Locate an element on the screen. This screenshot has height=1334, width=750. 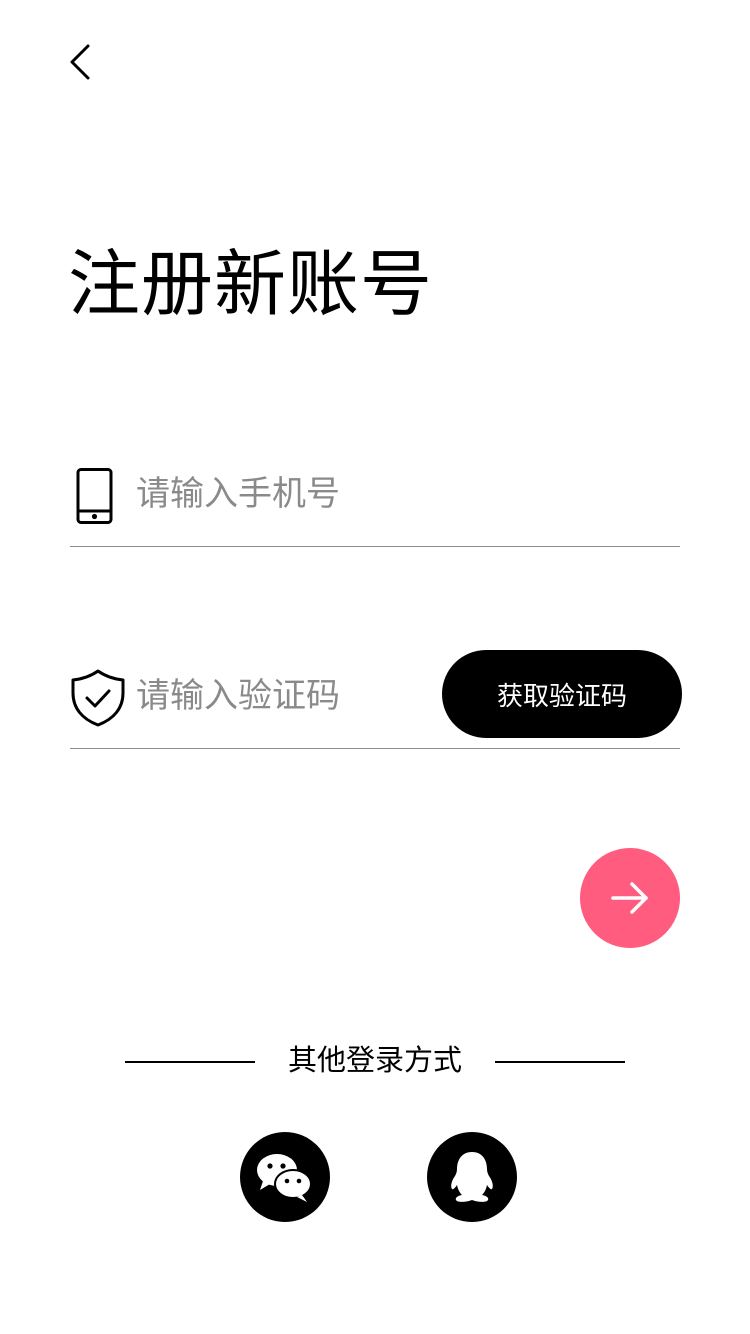
submit-button is located at coordinates (630, 898).